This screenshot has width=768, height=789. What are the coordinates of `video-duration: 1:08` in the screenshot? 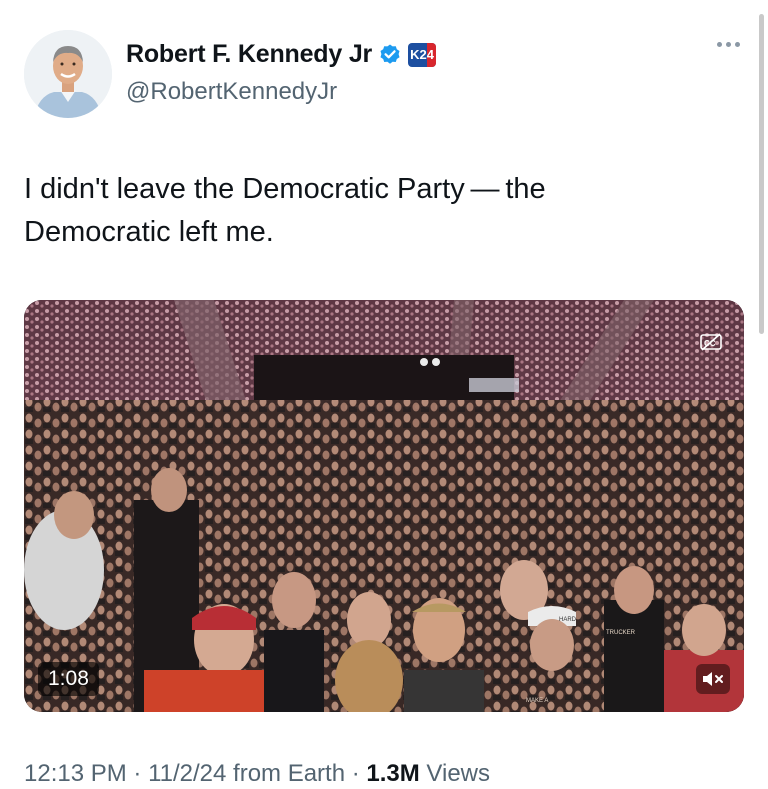 It's located at (68, 679).